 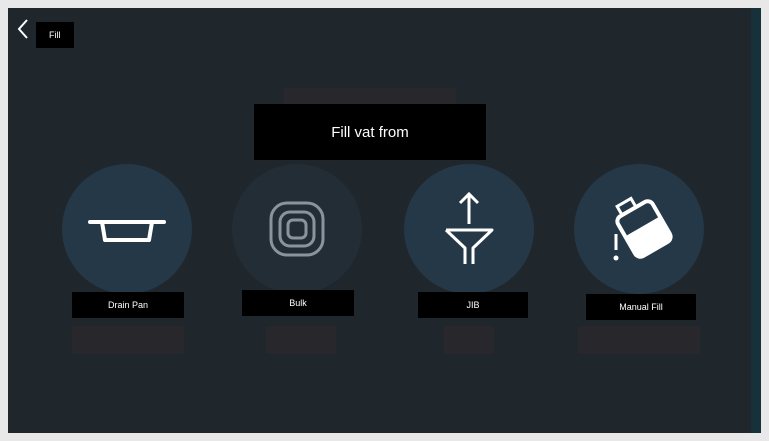 I want to click on pour-jug-icon, so click(x=643, y=228).